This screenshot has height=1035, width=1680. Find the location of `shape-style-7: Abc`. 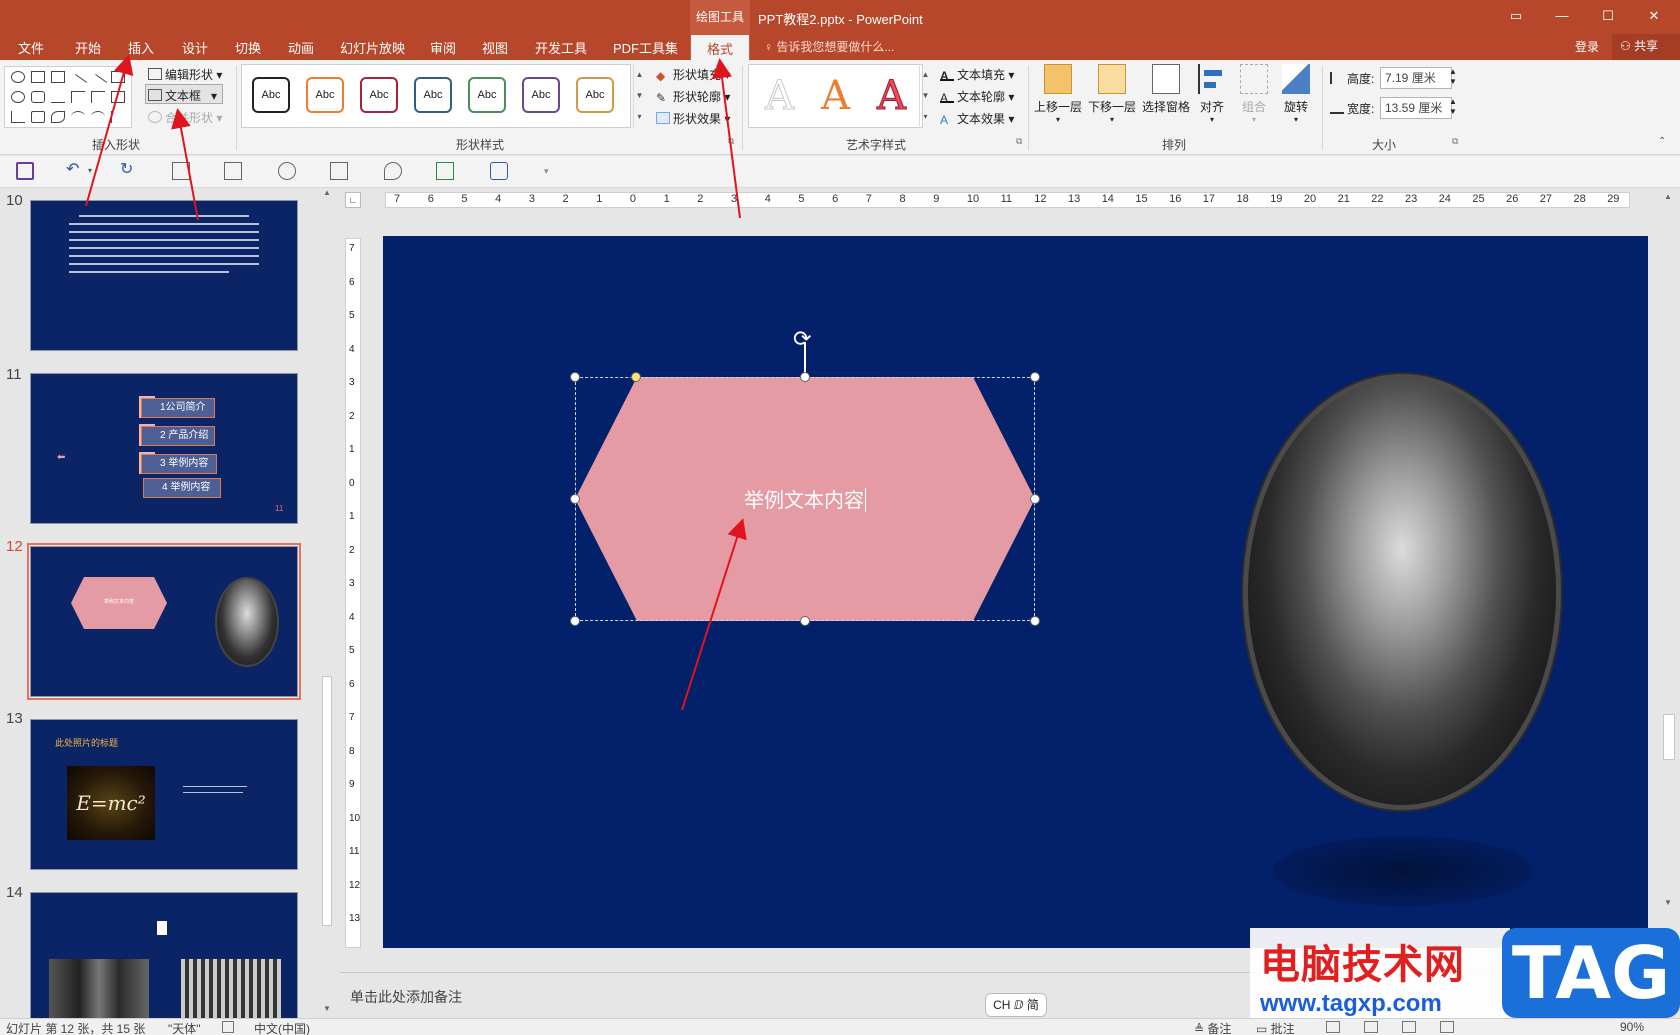

shape-style-7: Abc is located at coordinates (595, 95).